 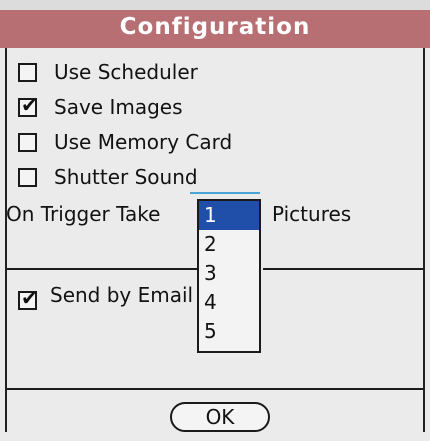 What do you see at coordinates (424, 240) in the screenshot?
I see `dialog-frame-right` at bounding box center [424, 240].